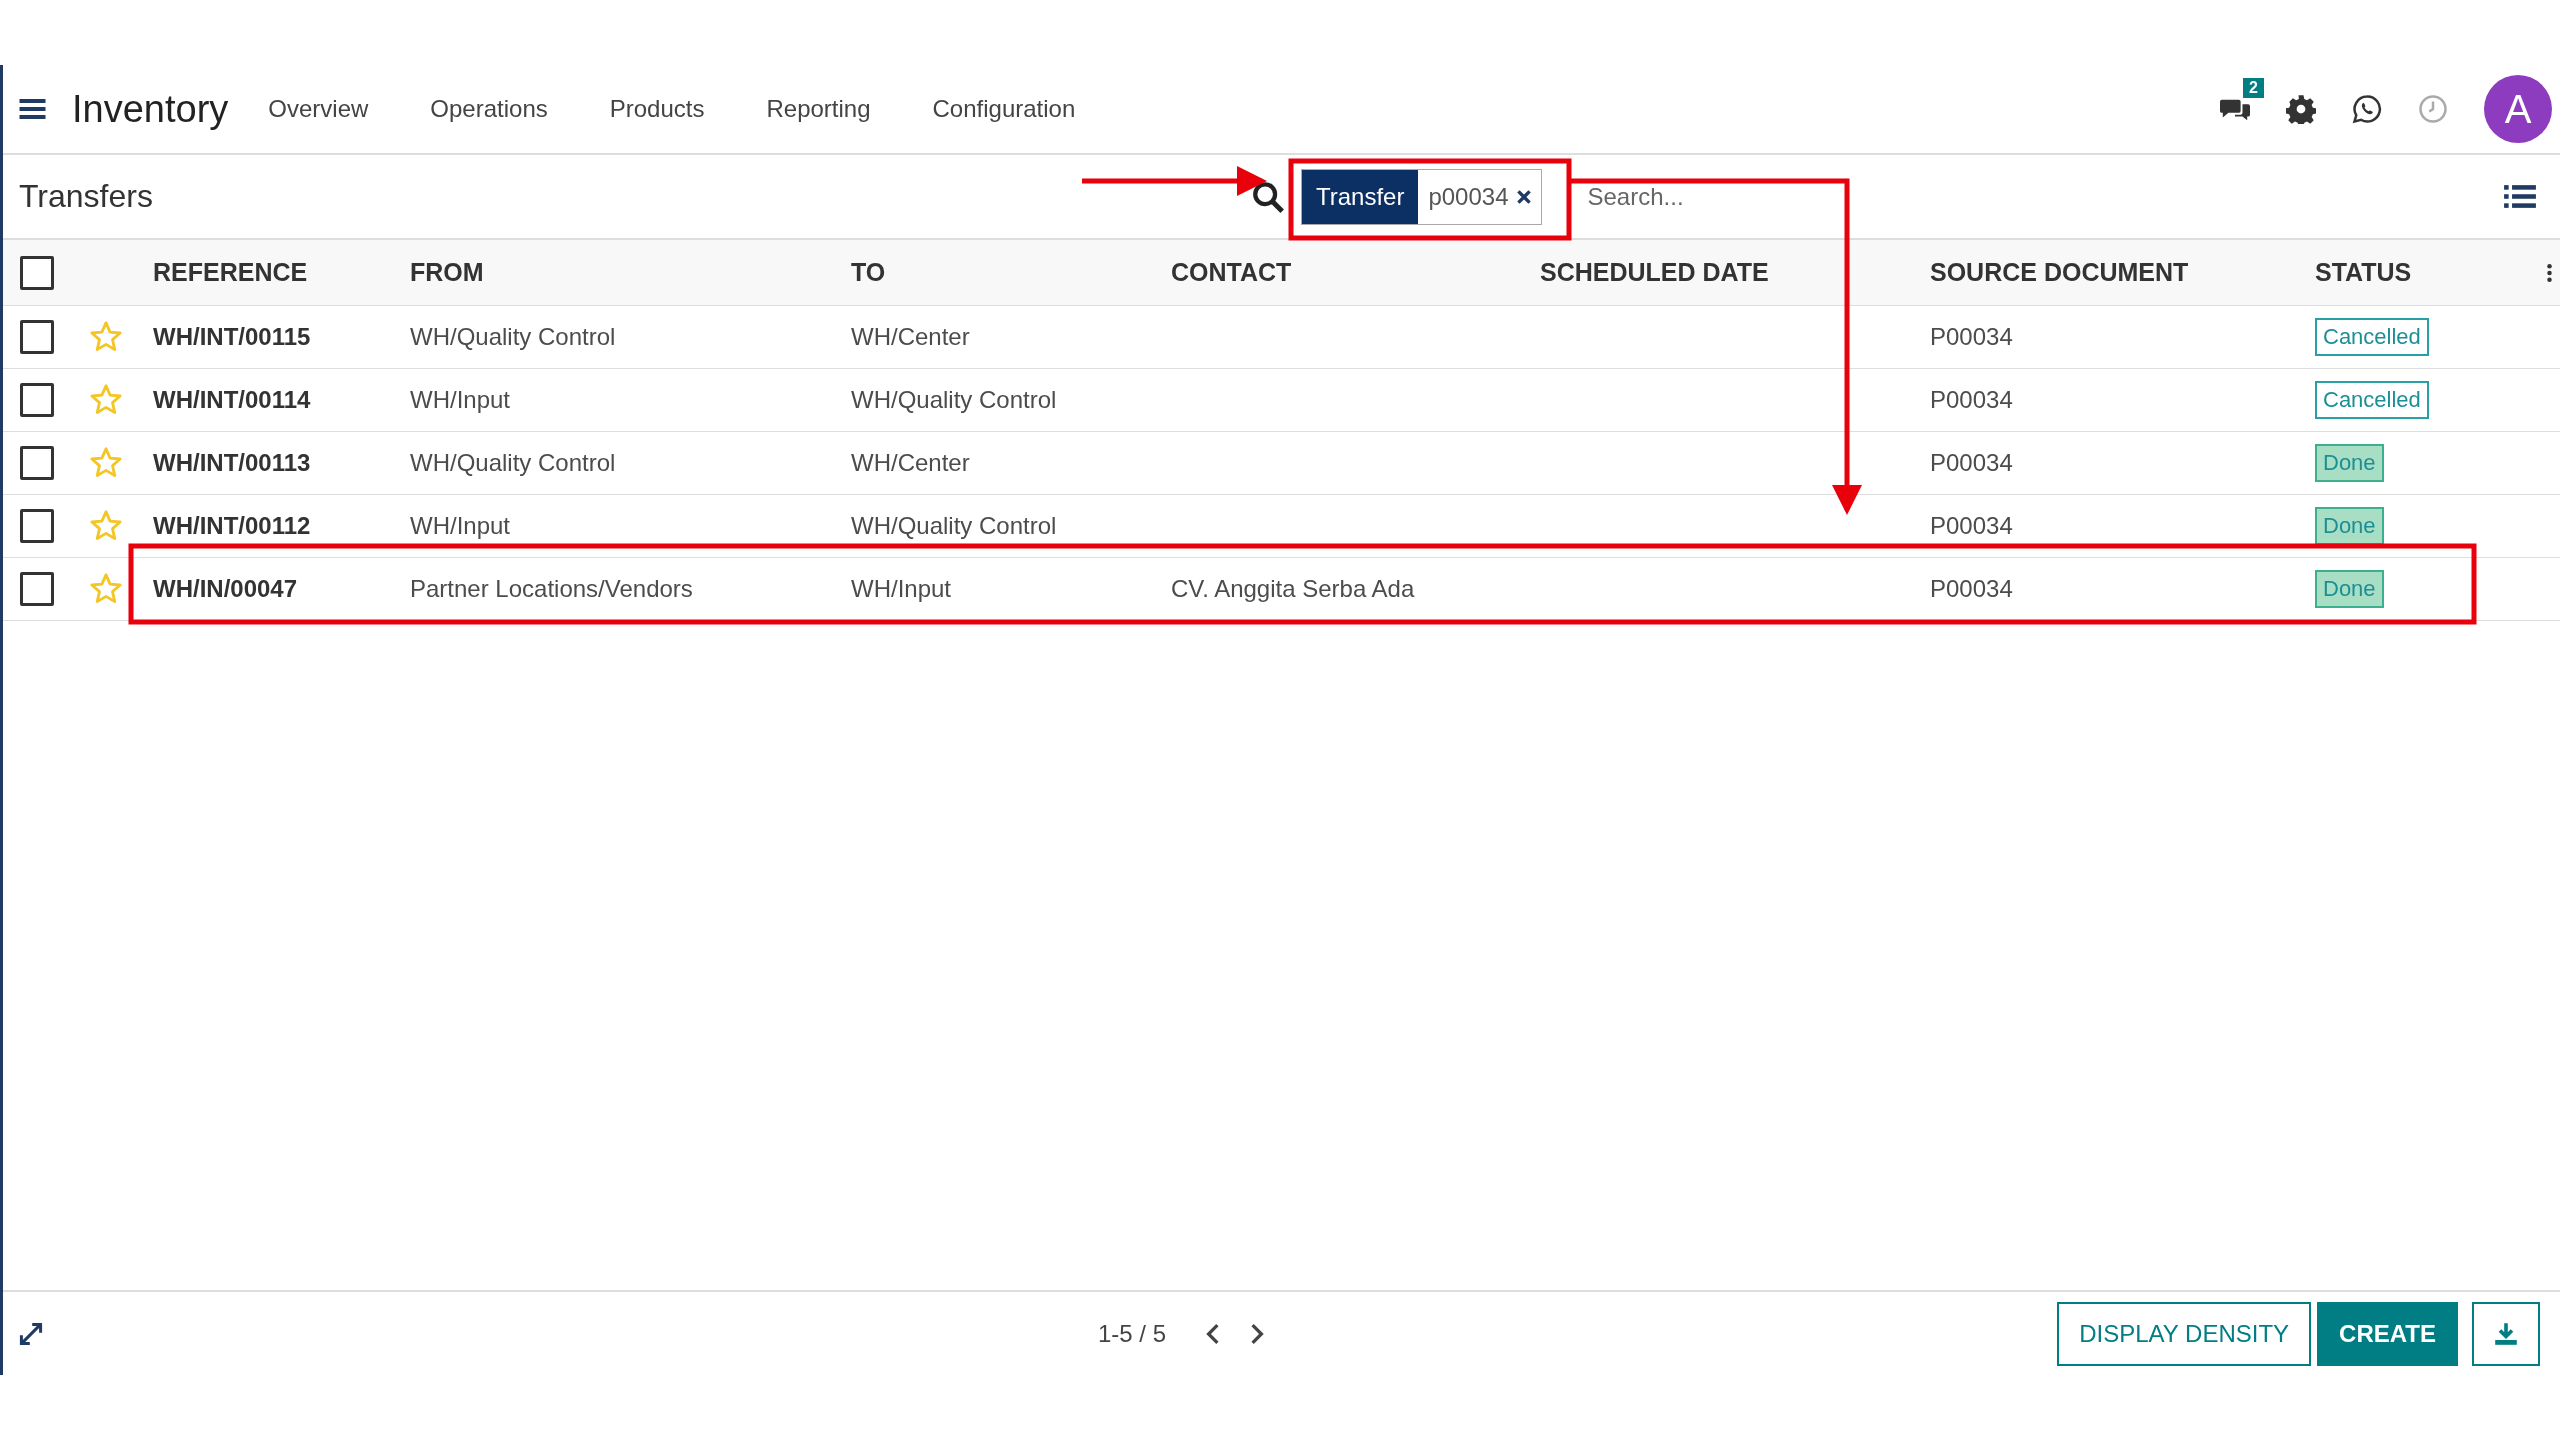 The width and height of the screenshot is (2560, 1440). What do you see at coordinates (150, 109) in the screenshot?
I see `app-title: Inventory` at bounding box center [150, 109].